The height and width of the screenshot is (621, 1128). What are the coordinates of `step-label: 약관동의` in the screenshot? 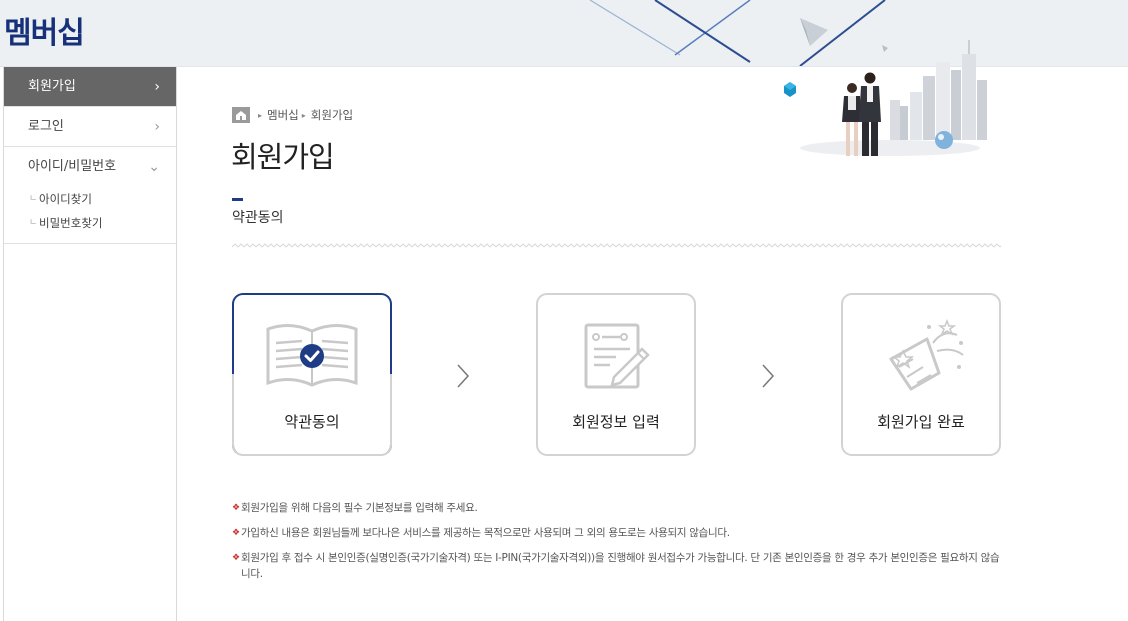 It's located at (312, 422).